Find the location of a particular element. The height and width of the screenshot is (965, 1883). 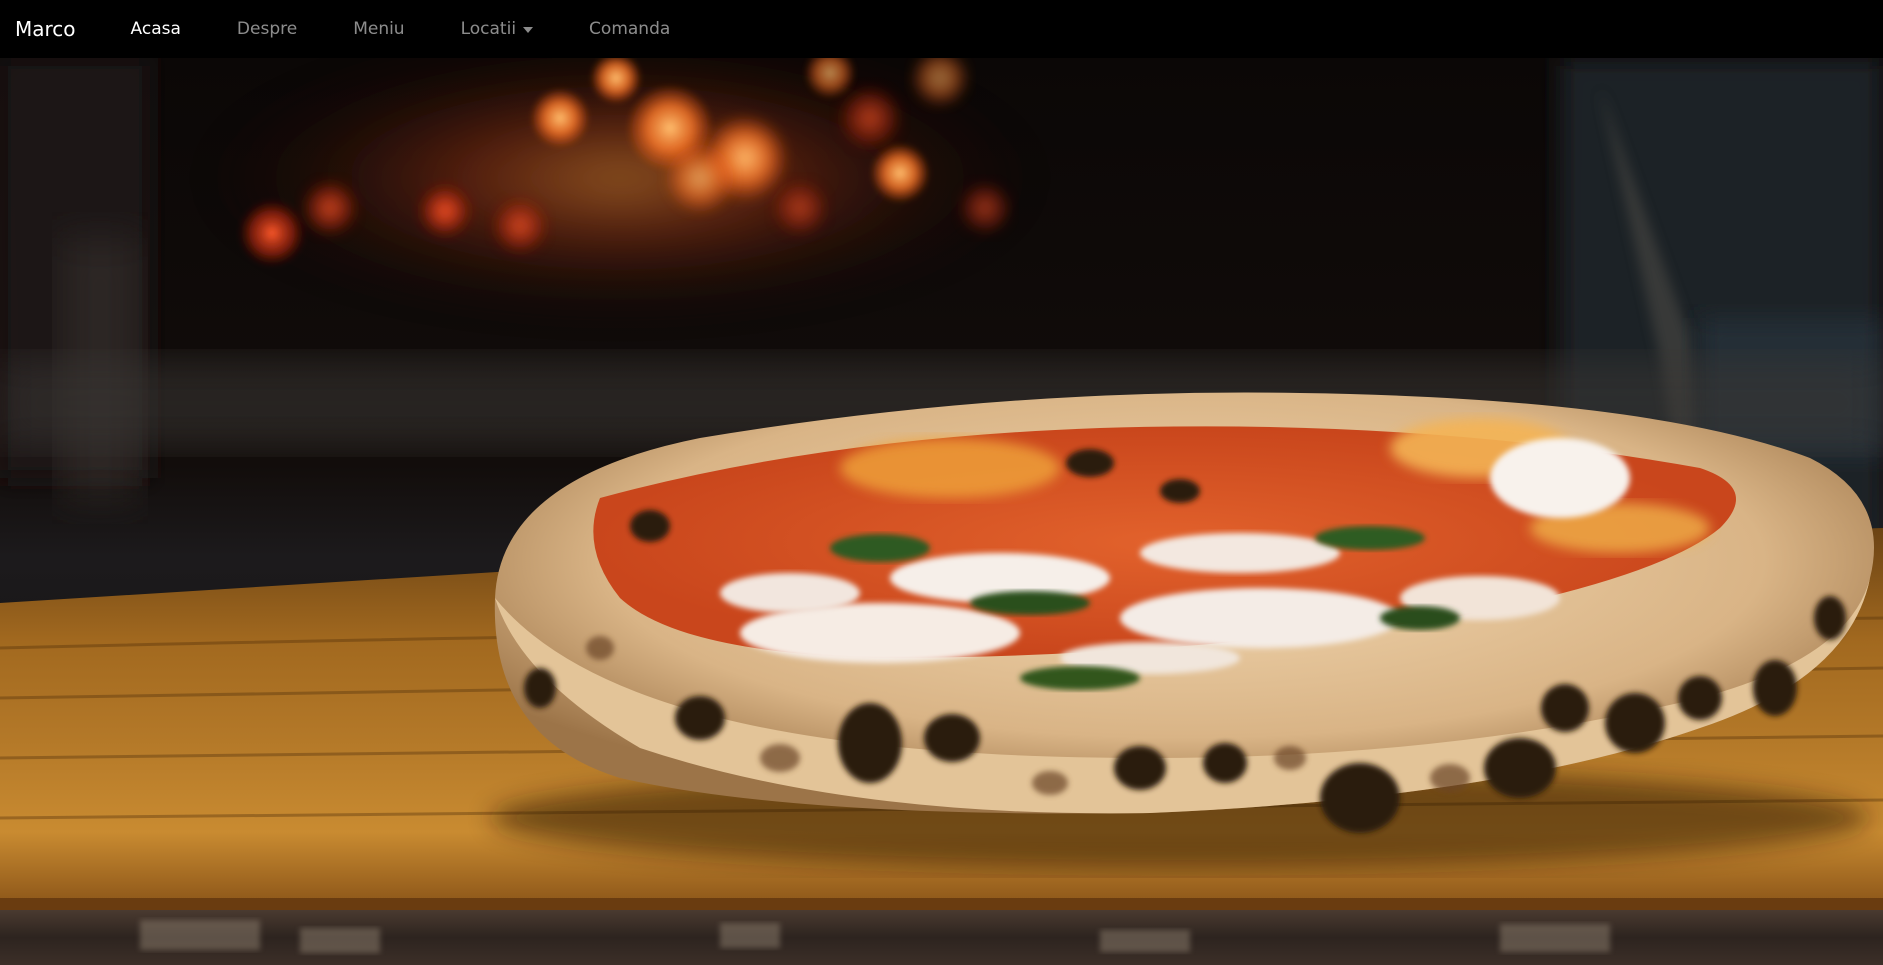

brand-logo-link: Marco is located at coordinates (45, 29).